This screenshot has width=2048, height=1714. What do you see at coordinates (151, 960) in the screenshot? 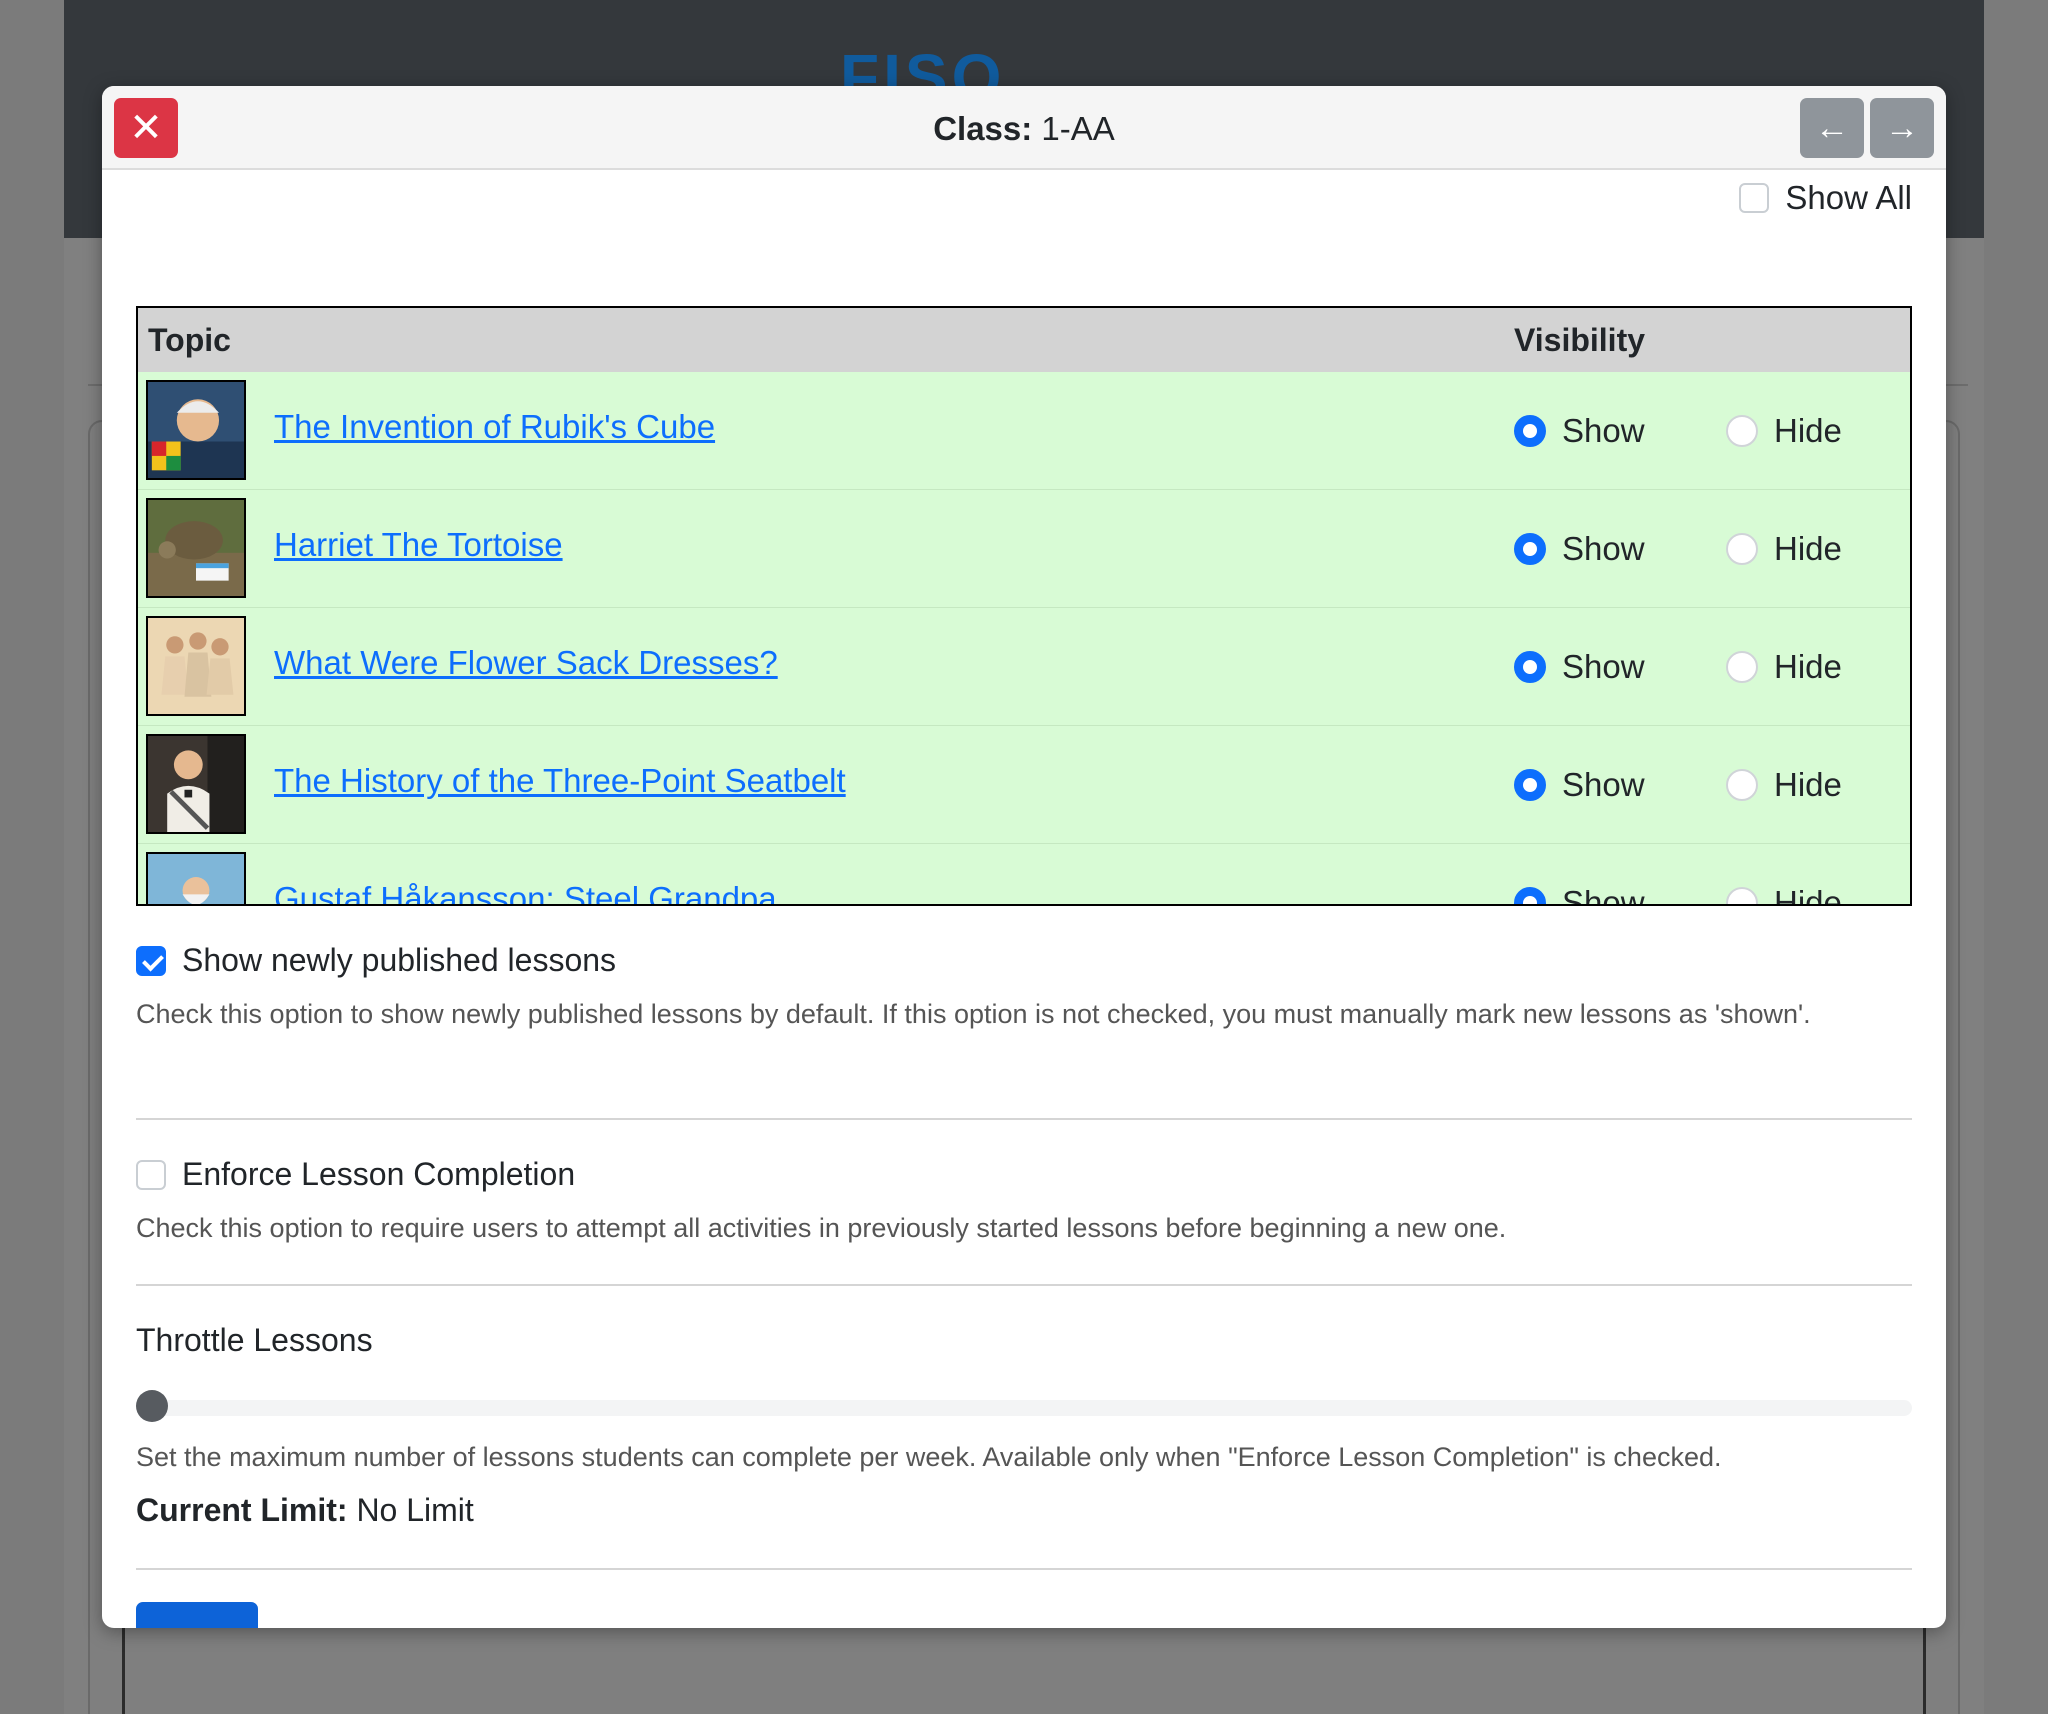
I see `newly-published-checkbox` at bounding box center [151, 960].